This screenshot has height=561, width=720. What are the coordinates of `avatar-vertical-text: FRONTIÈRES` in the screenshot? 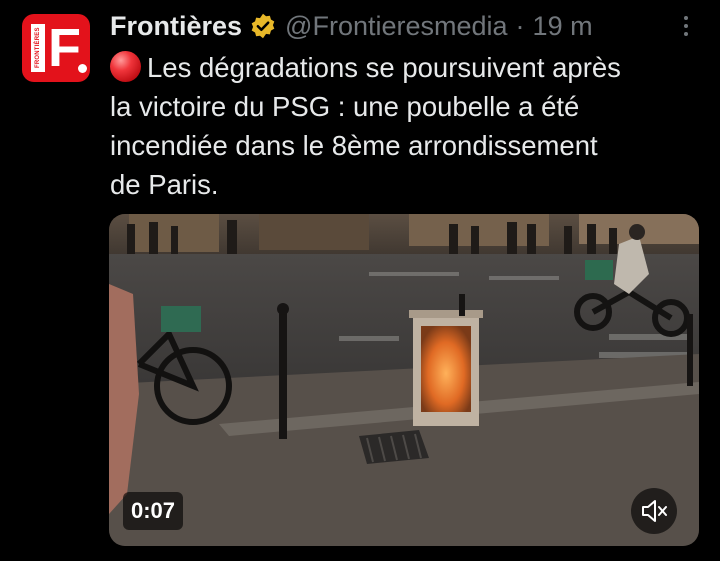 It's located at (38, 48).